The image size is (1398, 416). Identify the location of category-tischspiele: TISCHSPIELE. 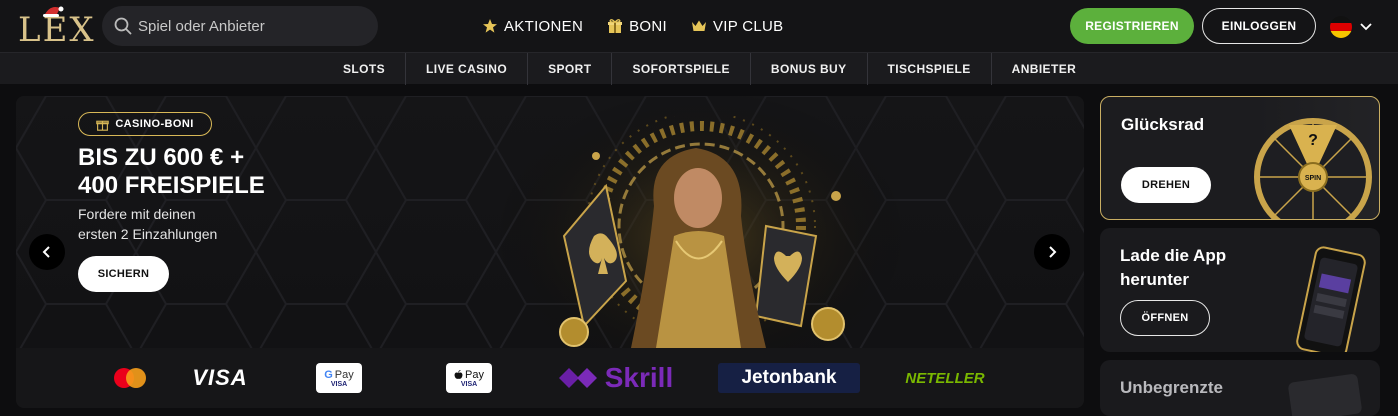
(928, 69).